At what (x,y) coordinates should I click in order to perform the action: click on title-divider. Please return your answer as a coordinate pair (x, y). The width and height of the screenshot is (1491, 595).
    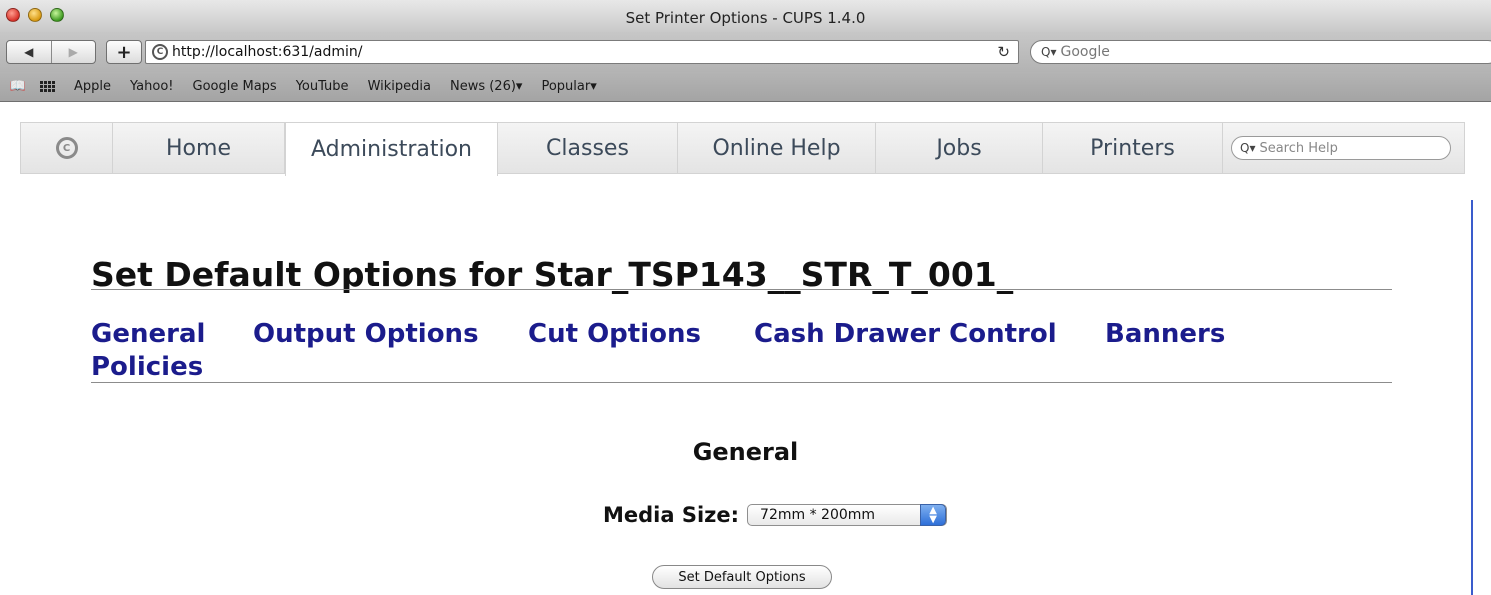
    Looking at the image, I should click on (741, 289).